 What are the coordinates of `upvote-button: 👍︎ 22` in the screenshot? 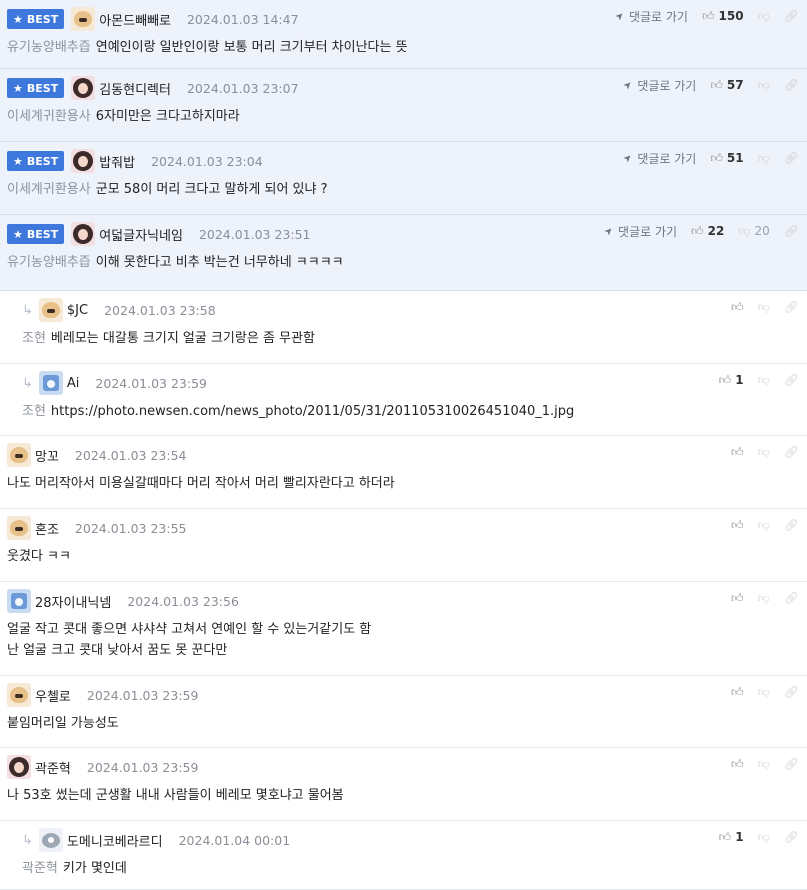 It's located at (707, 231).